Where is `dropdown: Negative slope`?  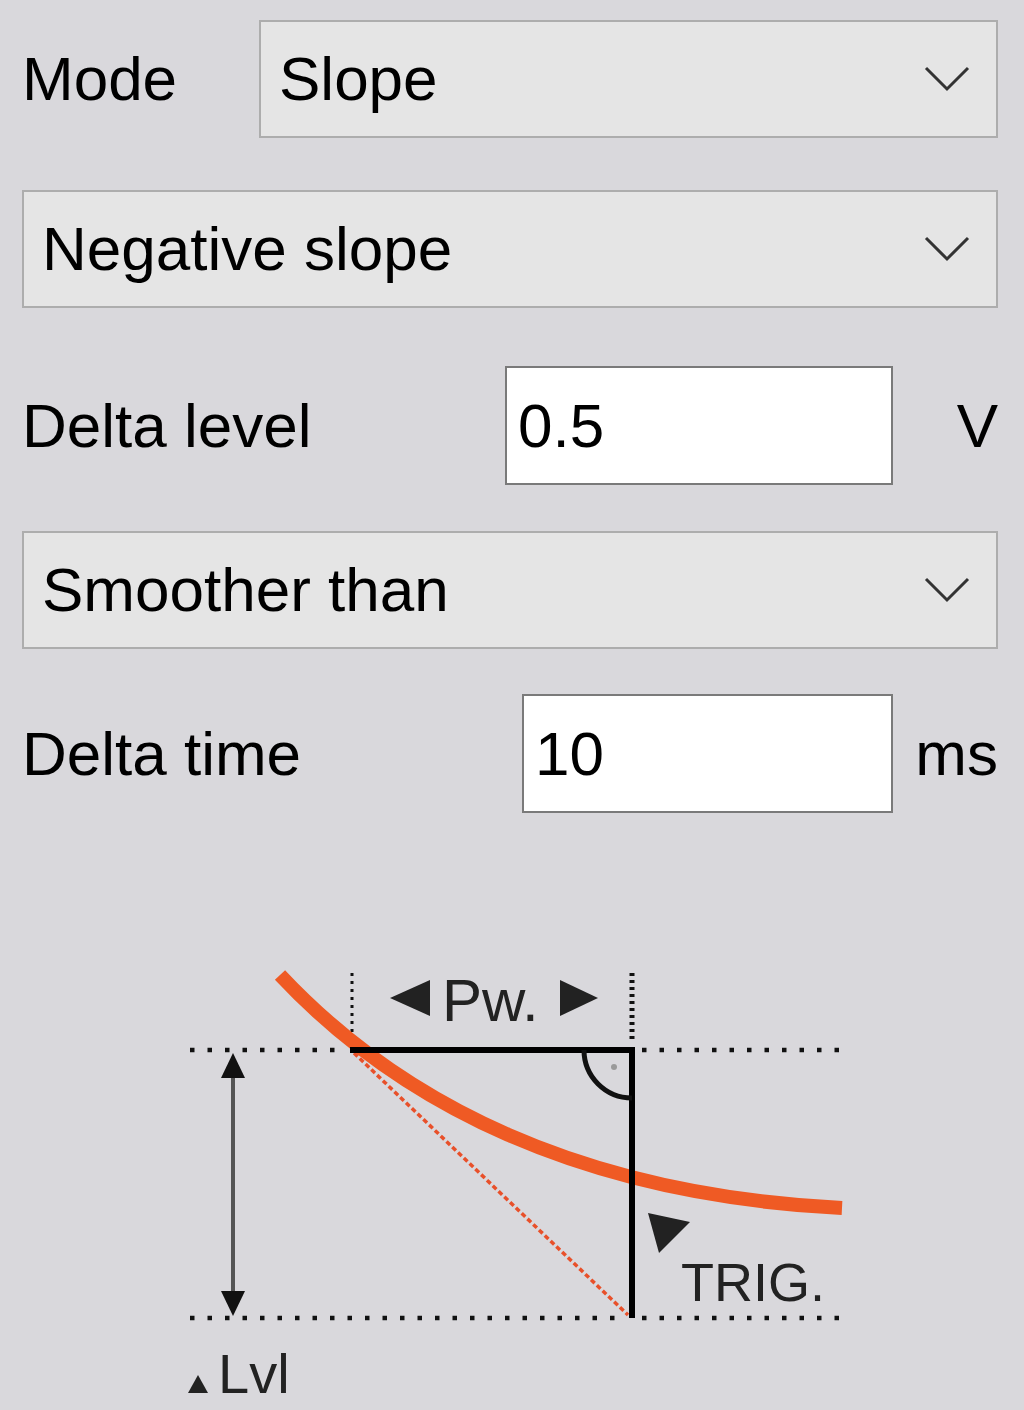
dropdown: Negative slope is located at coordinates (510, 249).